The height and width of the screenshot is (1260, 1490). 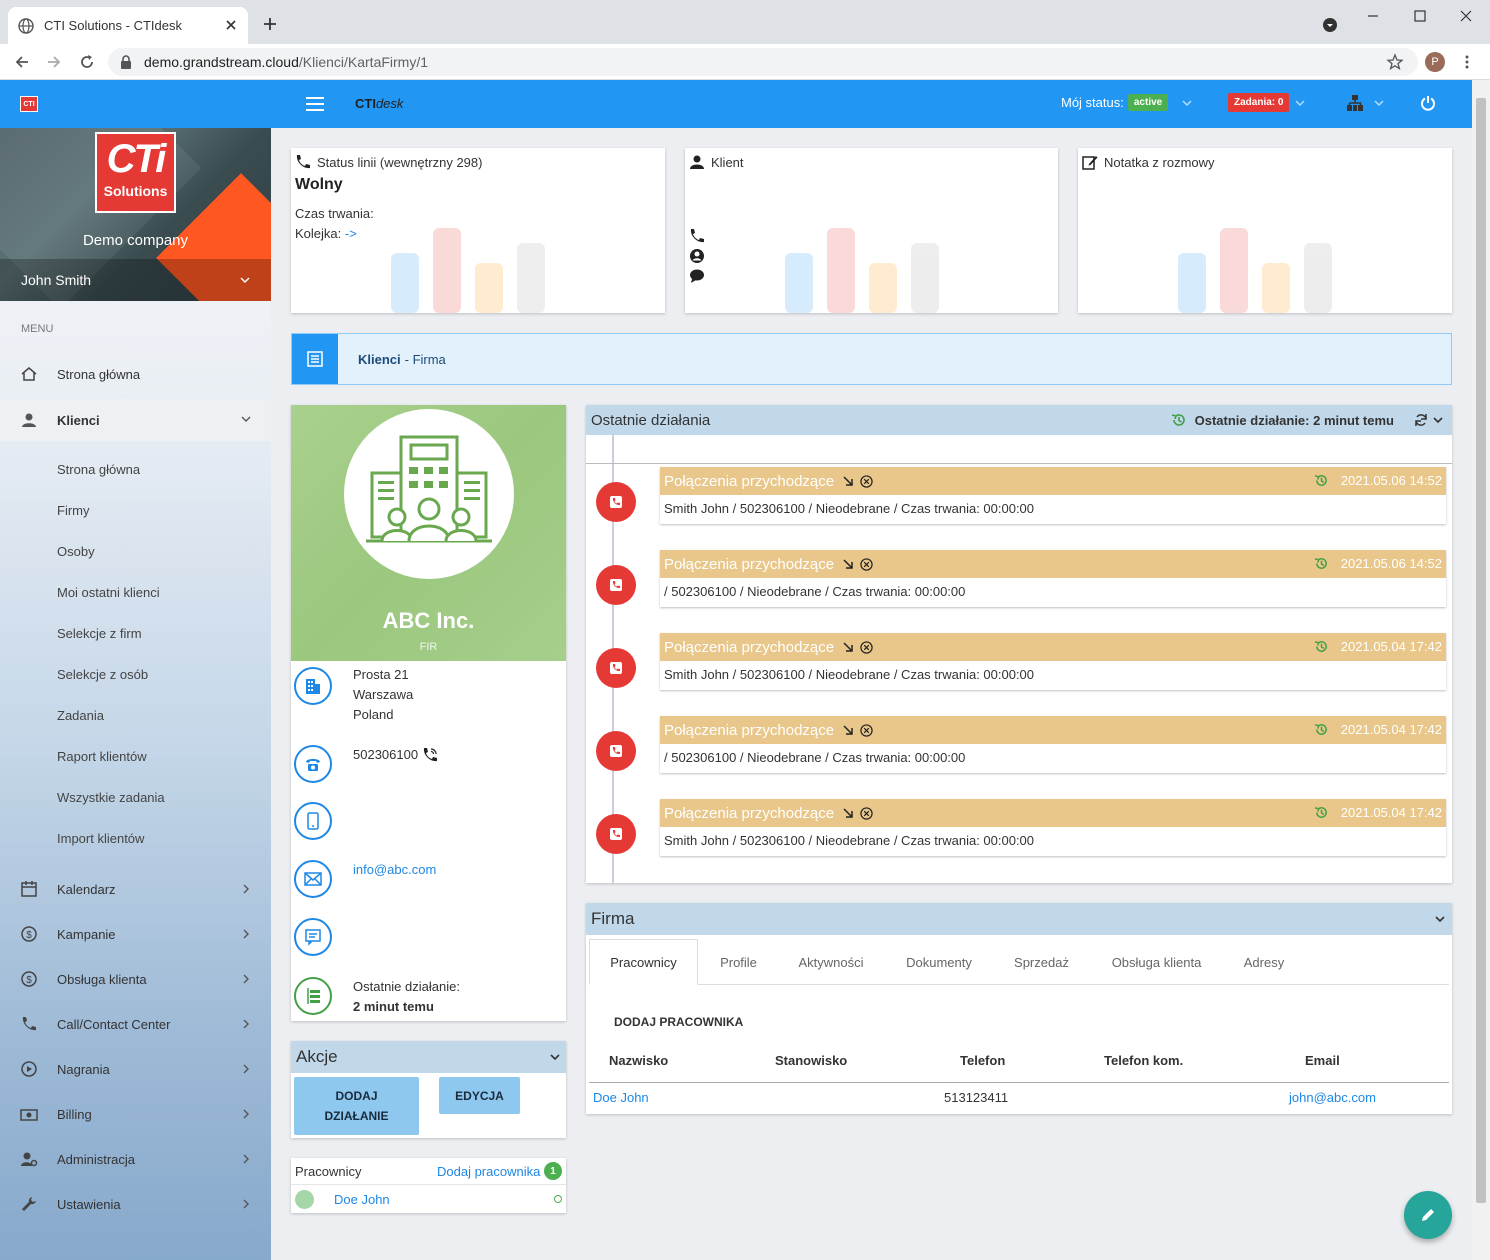 I want to click on client-header: Klient, so click(x=871, y=162).